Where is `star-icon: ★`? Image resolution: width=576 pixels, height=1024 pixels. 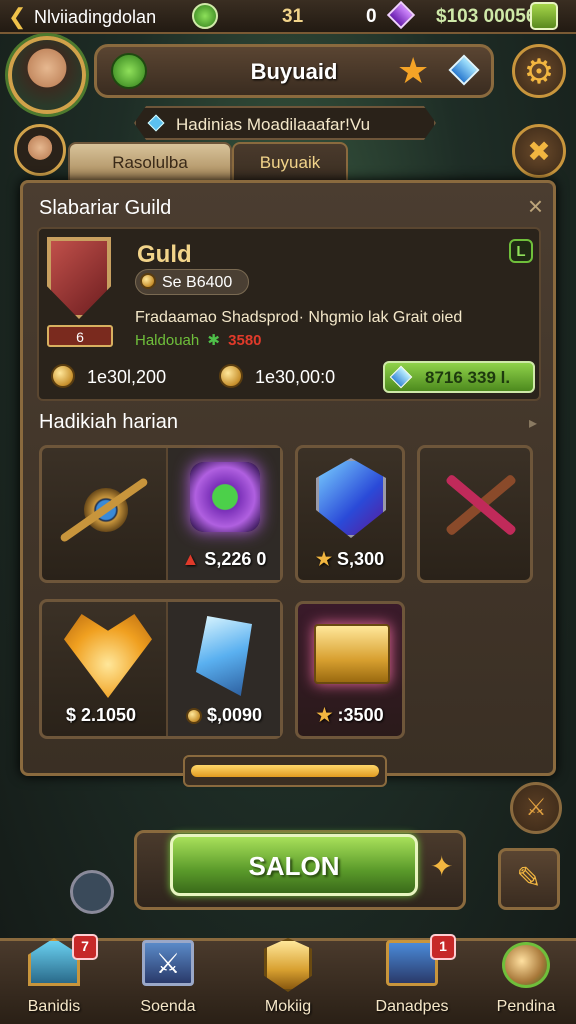
star-icon: ★ is located at coordinates (413, 70).